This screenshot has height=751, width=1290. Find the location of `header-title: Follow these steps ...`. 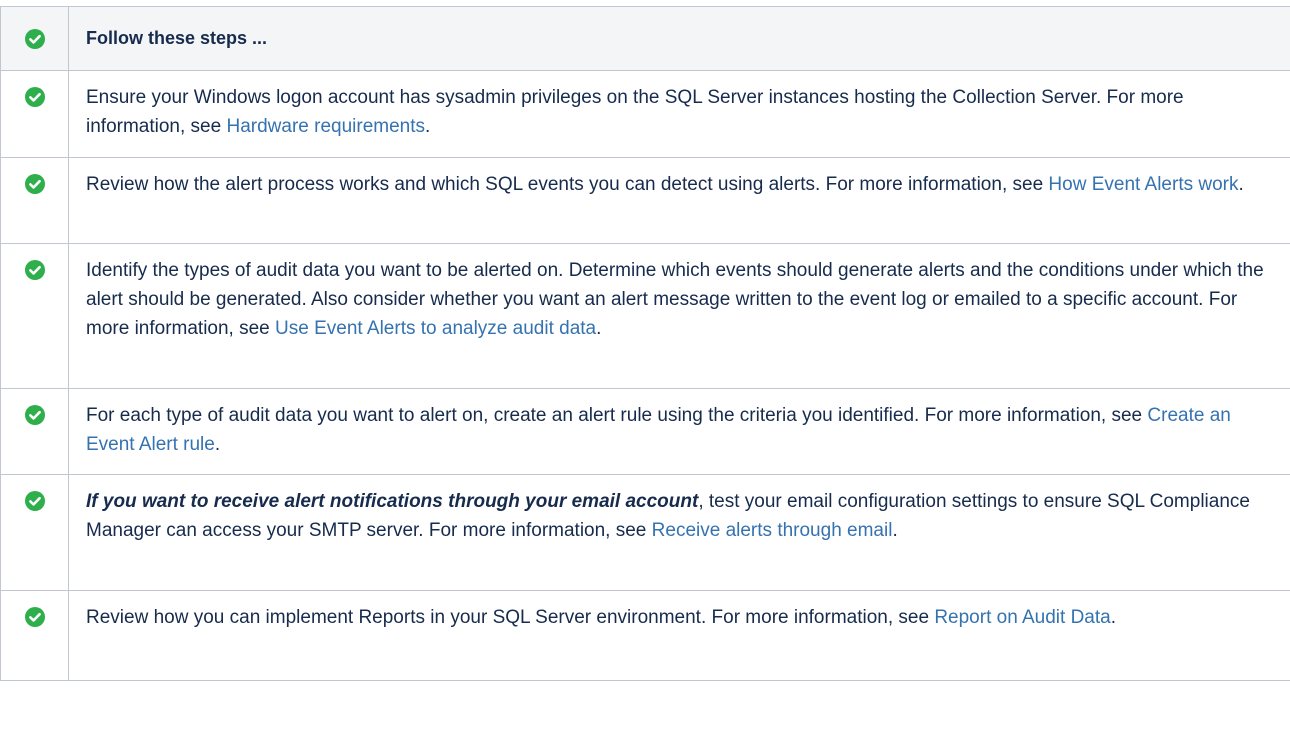

header-title: Follow these steps ... is located at coordinates (679, 38).